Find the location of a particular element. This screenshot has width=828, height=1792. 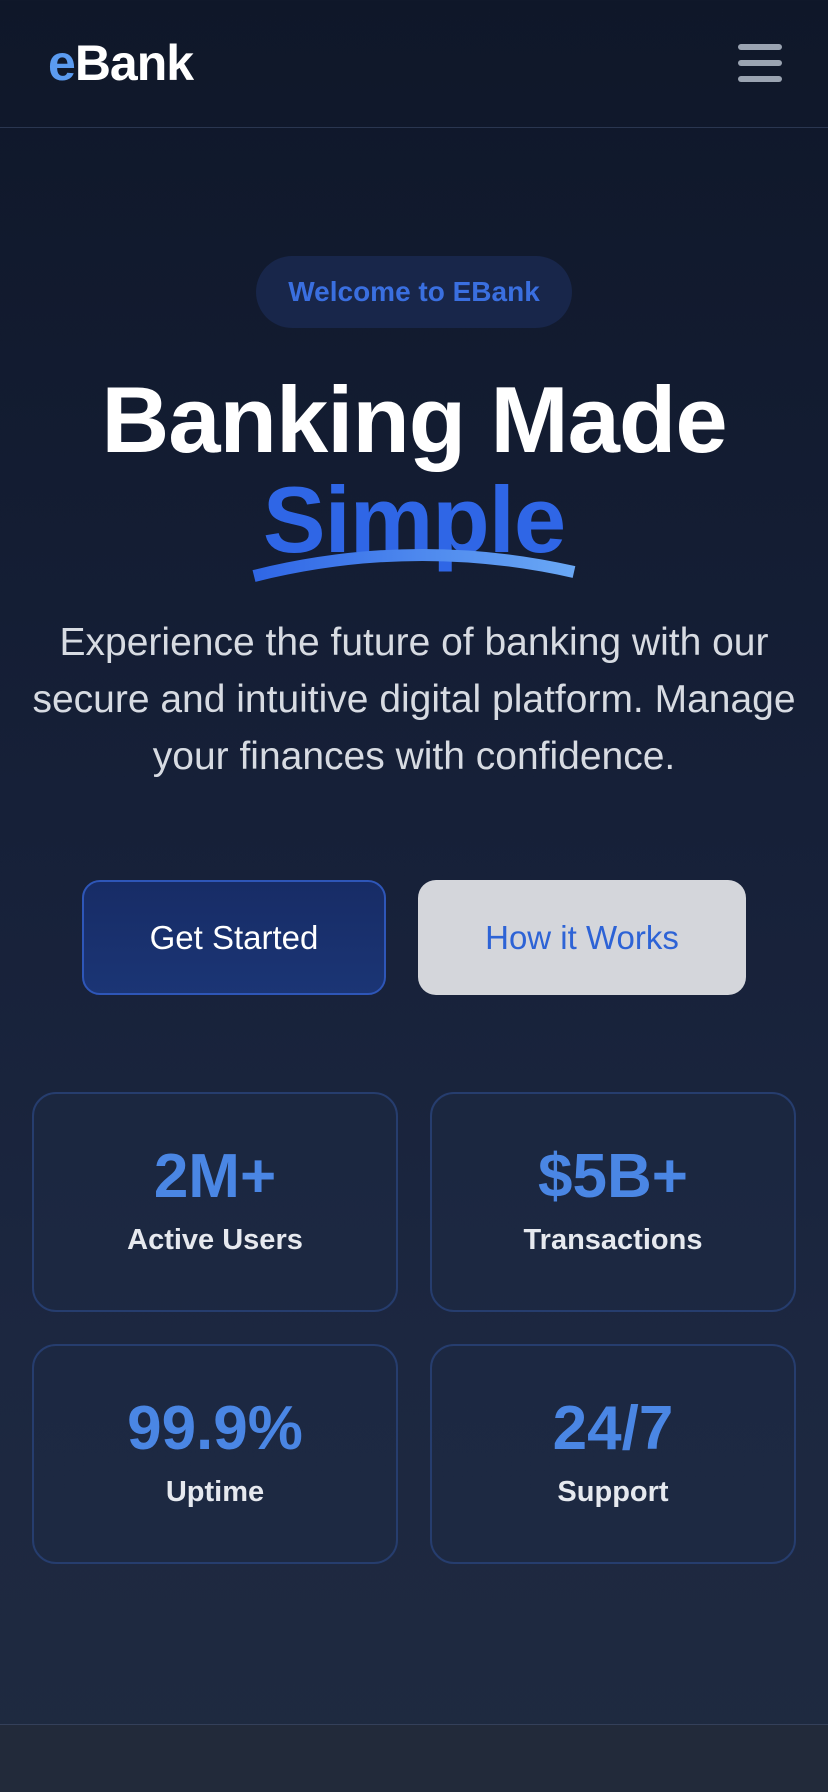

hamburger-menu-icon is located at coordinates (760, 63).